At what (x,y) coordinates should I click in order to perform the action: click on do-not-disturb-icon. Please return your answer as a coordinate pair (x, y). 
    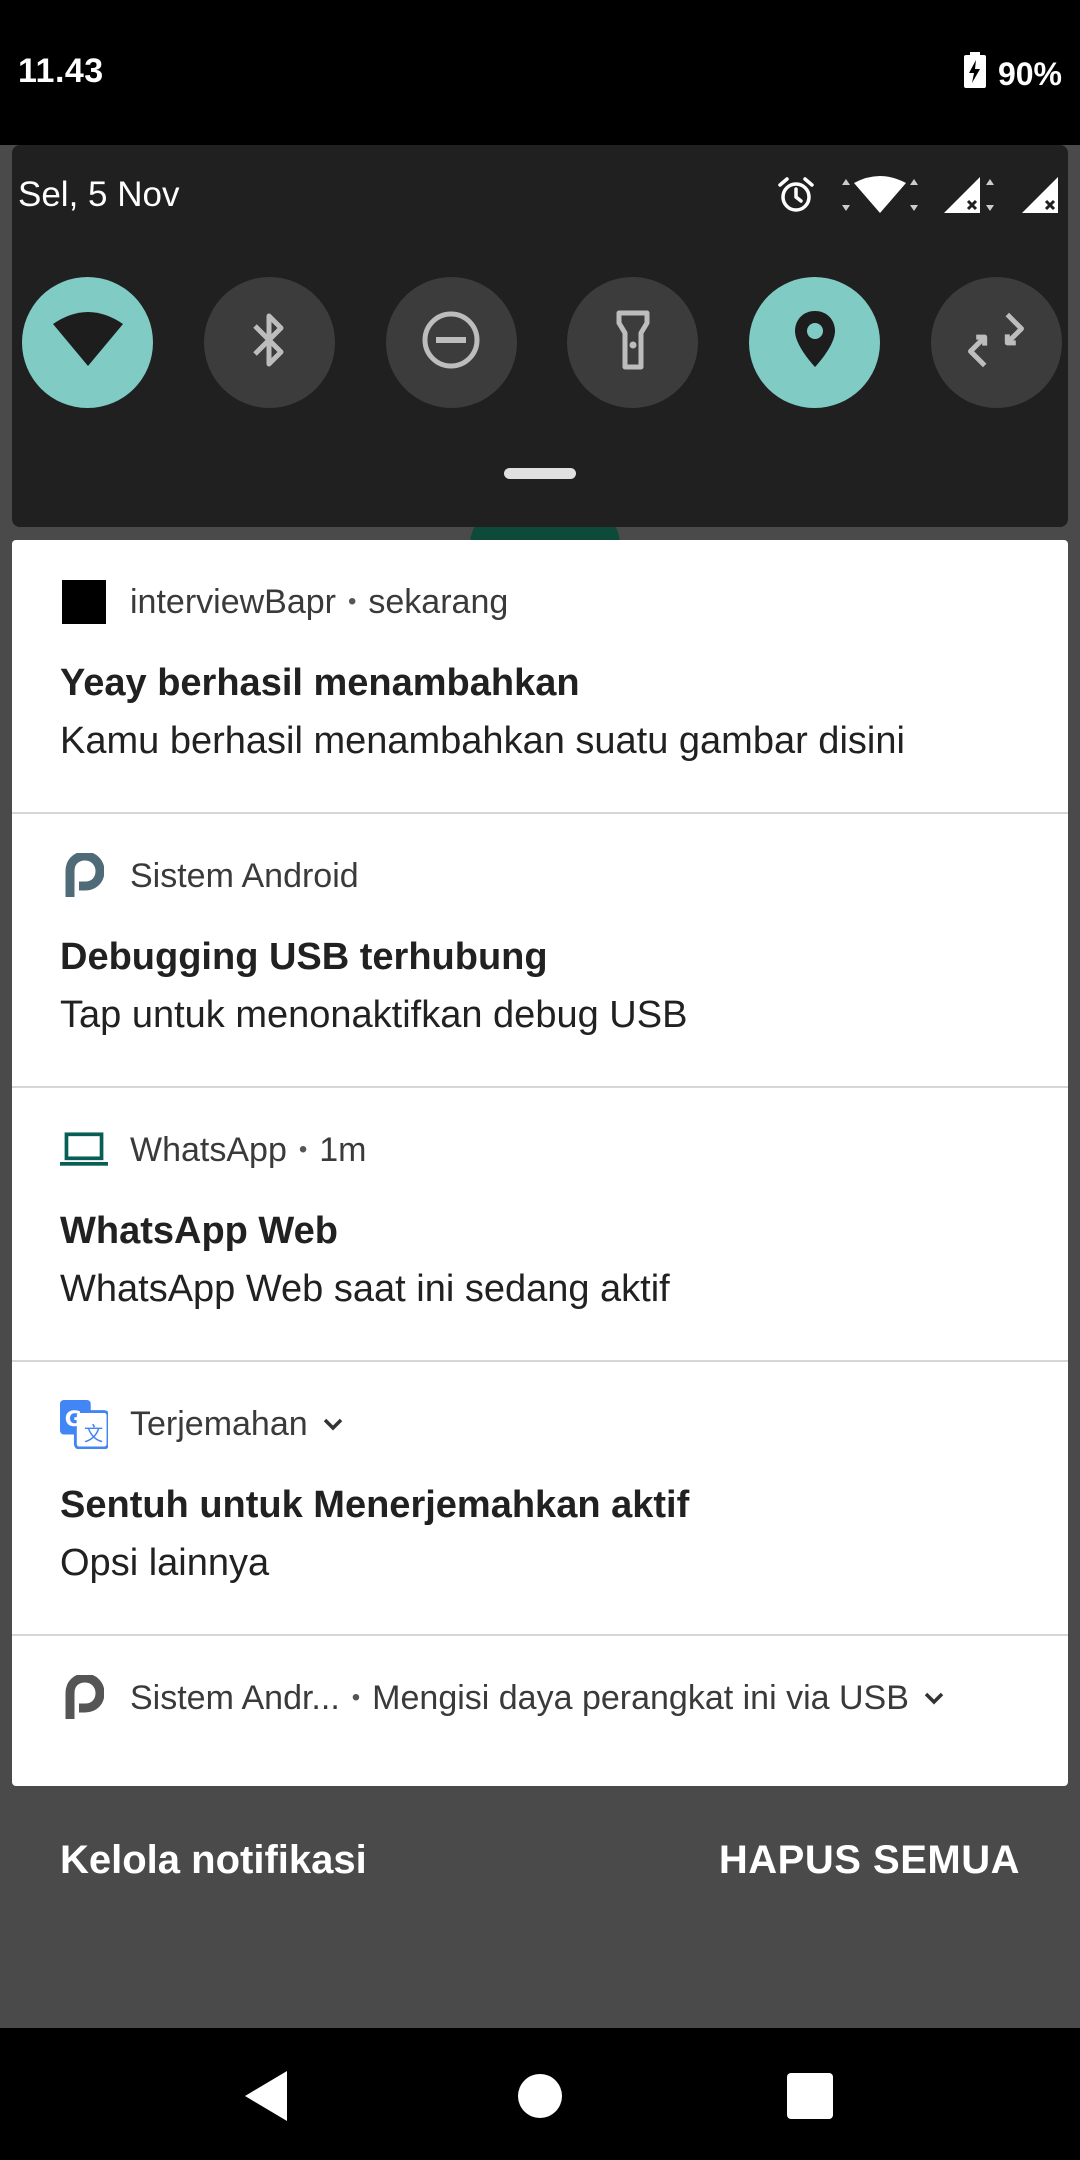
    Looking at the image, I should click on (451, 342).